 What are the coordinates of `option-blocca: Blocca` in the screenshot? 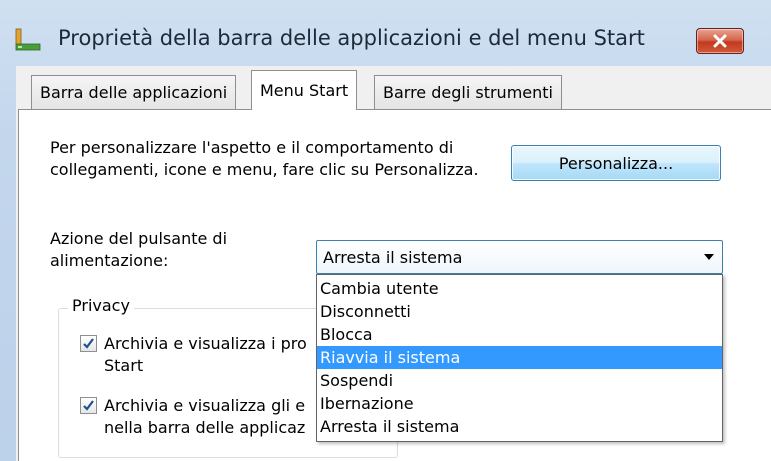 It's located at (519, 334).